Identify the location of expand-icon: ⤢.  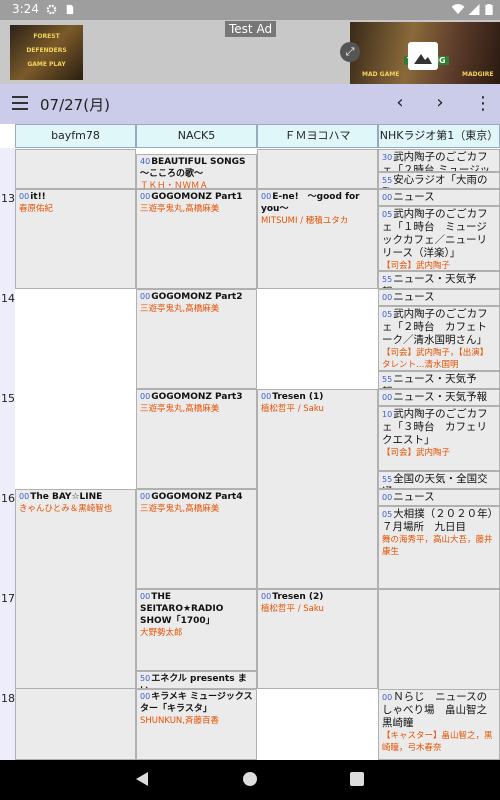
(350, 52).